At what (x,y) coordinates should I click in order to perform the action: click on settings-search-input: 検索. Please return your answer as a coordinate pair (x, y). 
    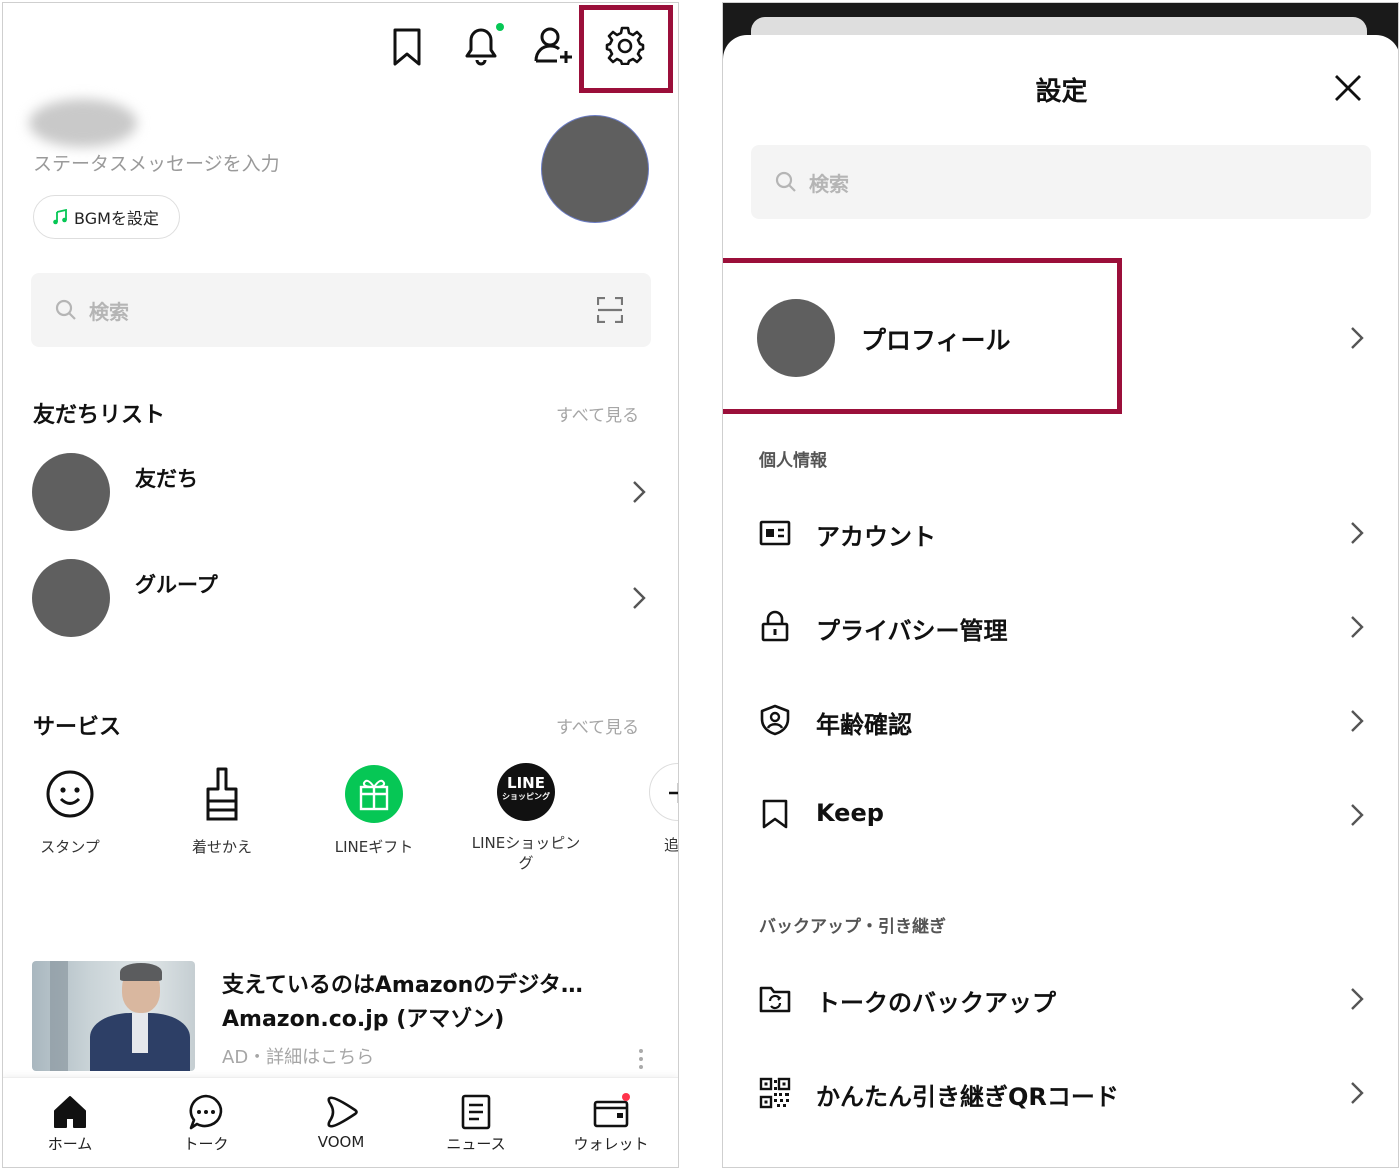
    Looking at the image, I should click on (1061, 182).